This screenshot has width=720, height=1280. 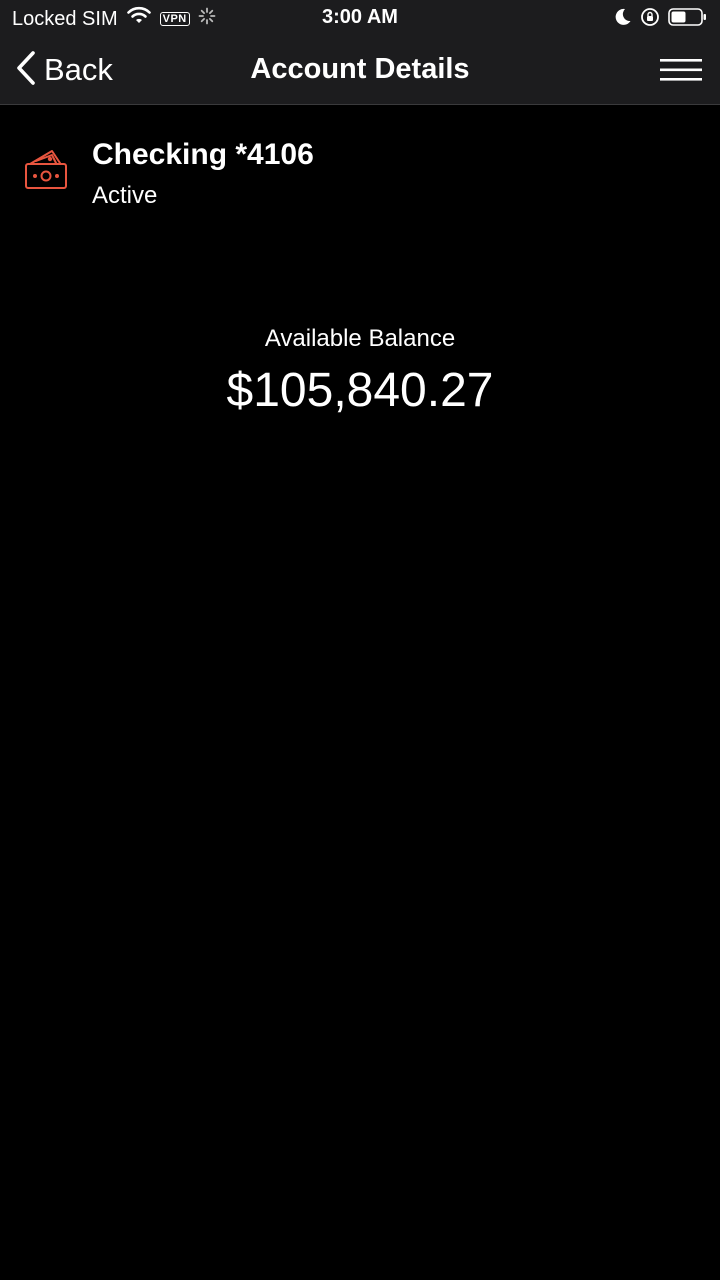 I want to click on balance-amount: $105,840.27, so click(x=360, y=390).